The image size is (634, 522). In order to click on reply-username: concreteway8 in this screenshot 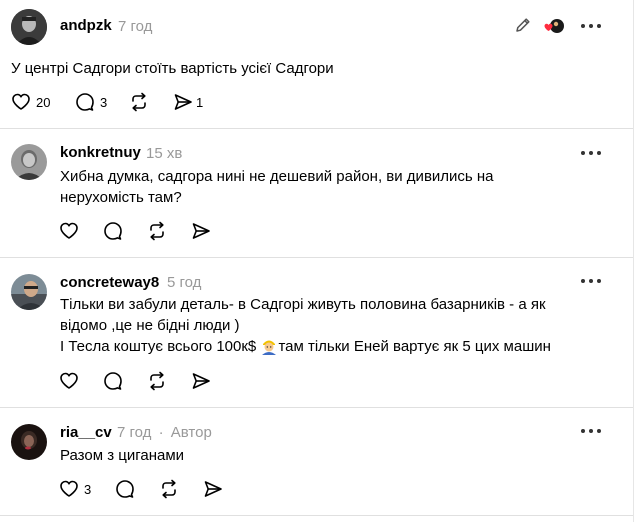, I will do `click(109, 282)`.